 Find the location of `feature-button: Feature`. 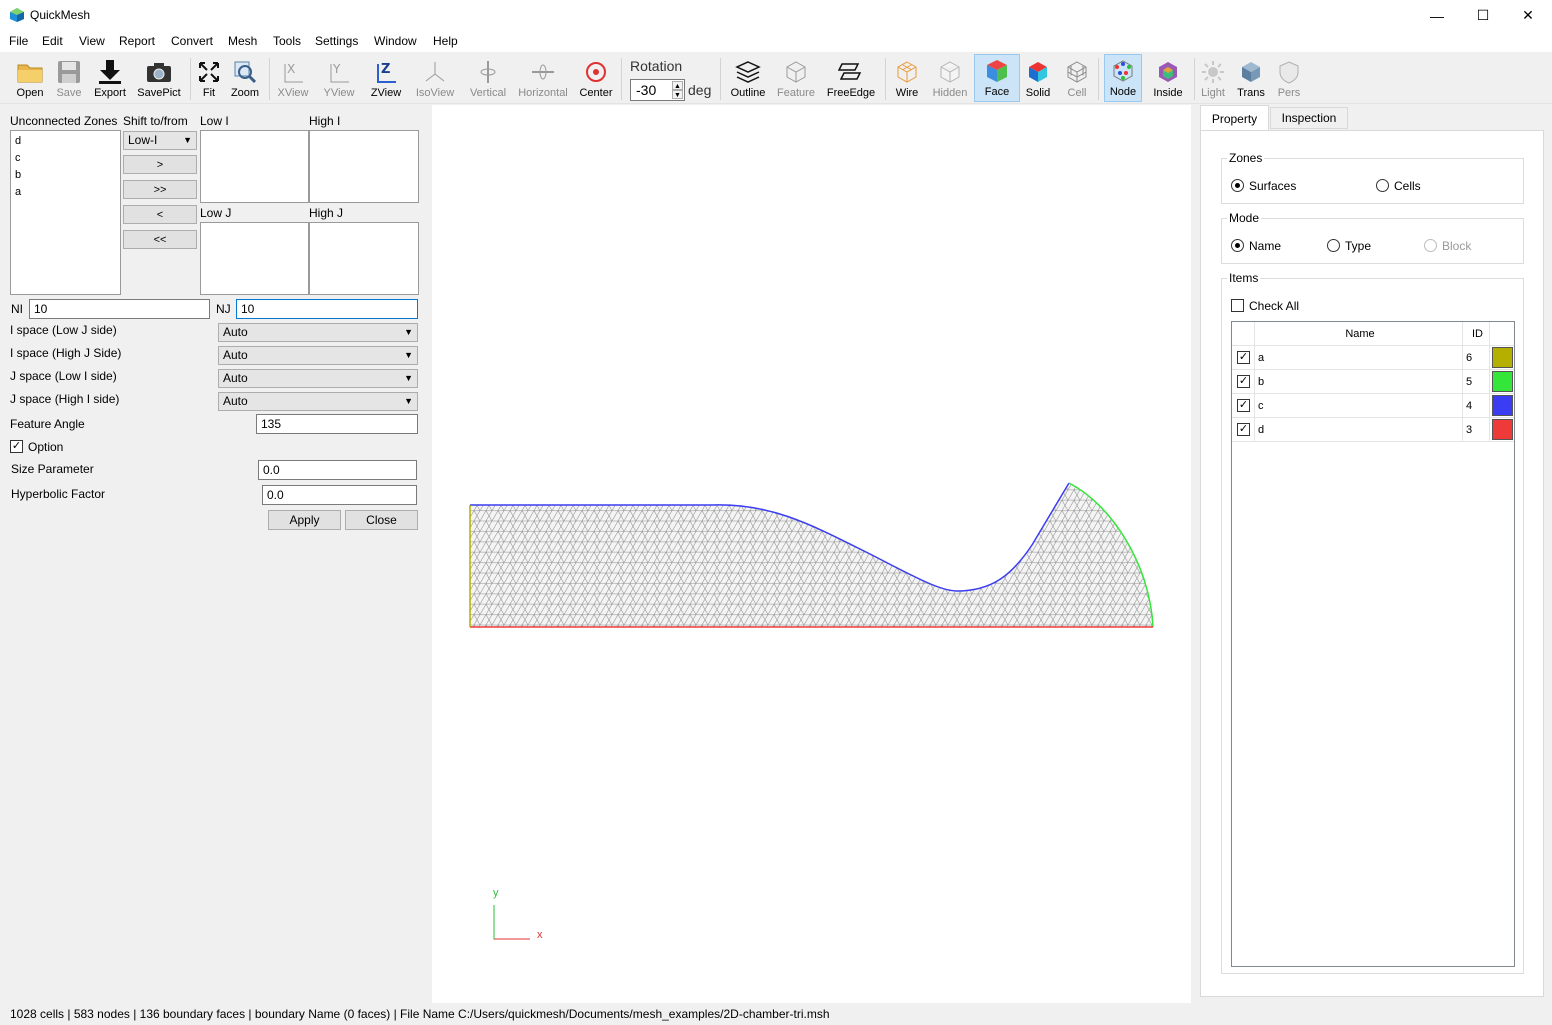

feature-button: Feature is located at coordinates (796, 78).